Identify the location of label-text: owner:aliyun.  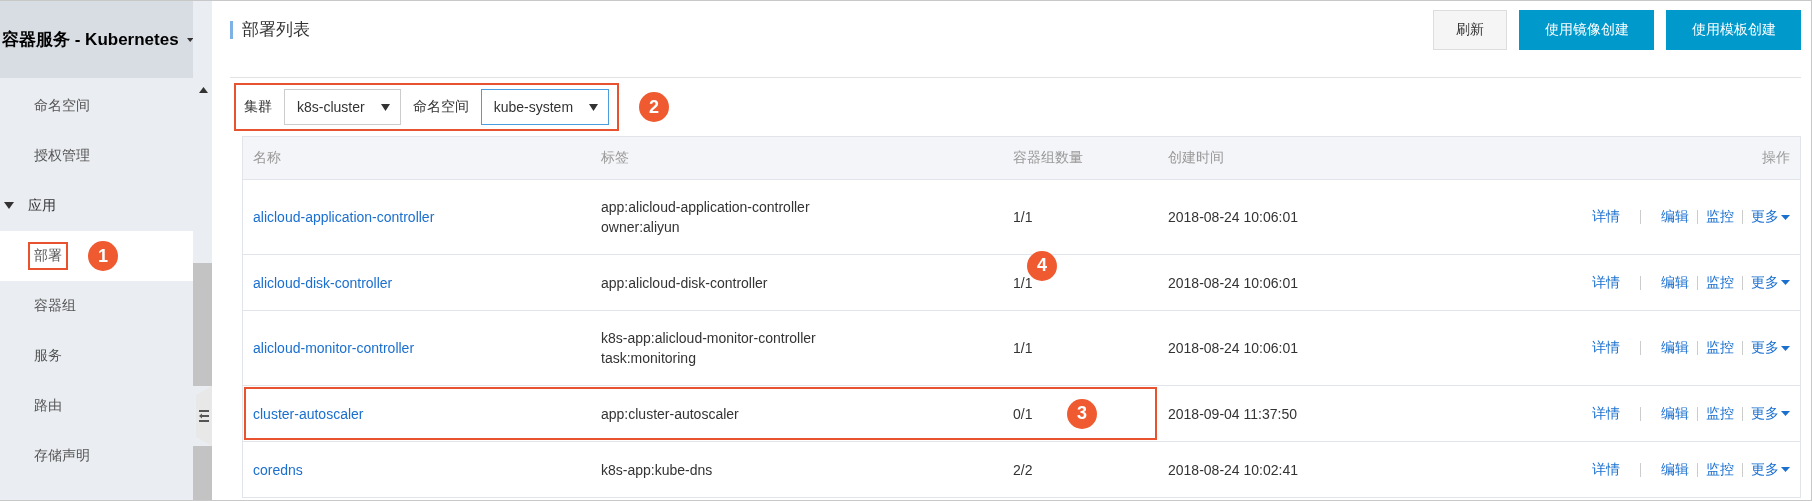
(641, 227).